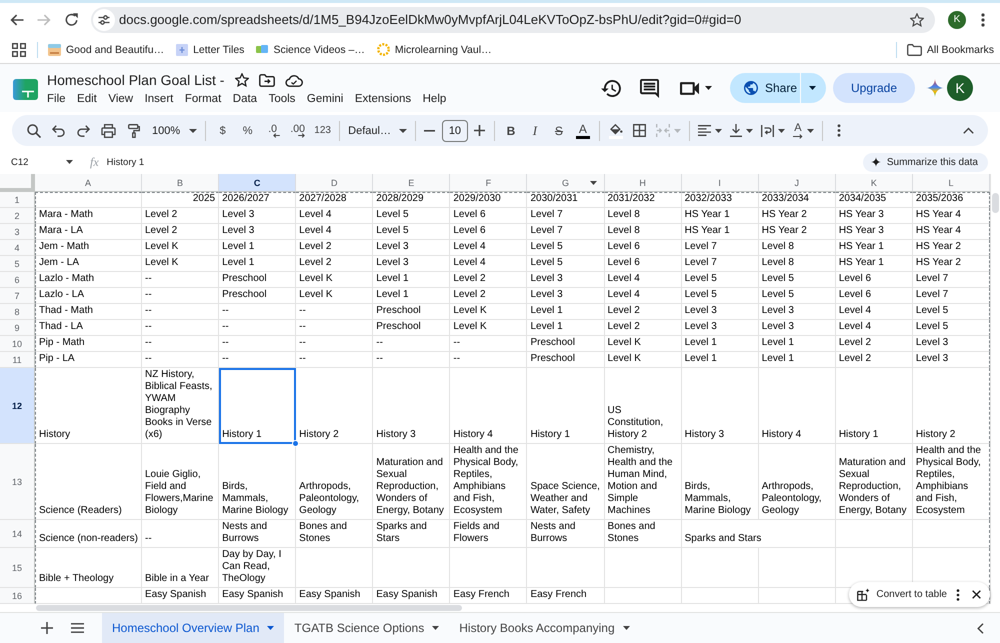  I want to click on column-header: C, so click(257, 183).